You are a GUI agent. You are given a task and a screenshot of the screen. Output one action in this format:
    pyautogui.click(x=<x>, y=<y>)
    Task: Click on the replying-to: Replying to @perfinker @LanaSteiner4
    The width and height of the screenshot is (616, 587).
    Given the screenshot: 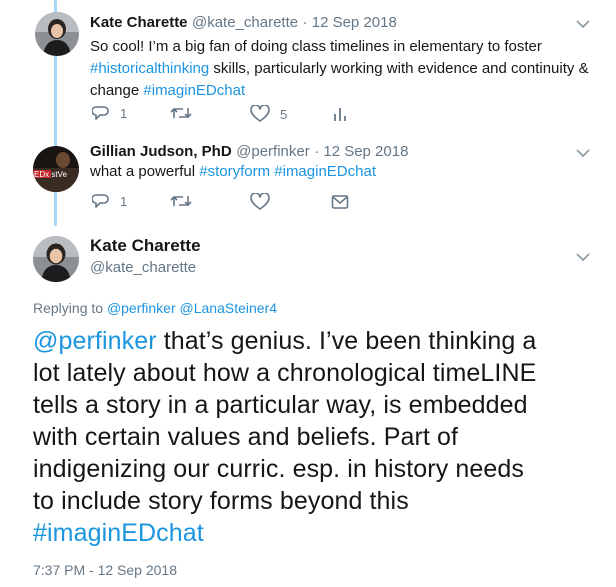 What is the action you would take?
    pyautogui.click(x=155, y=308)
    